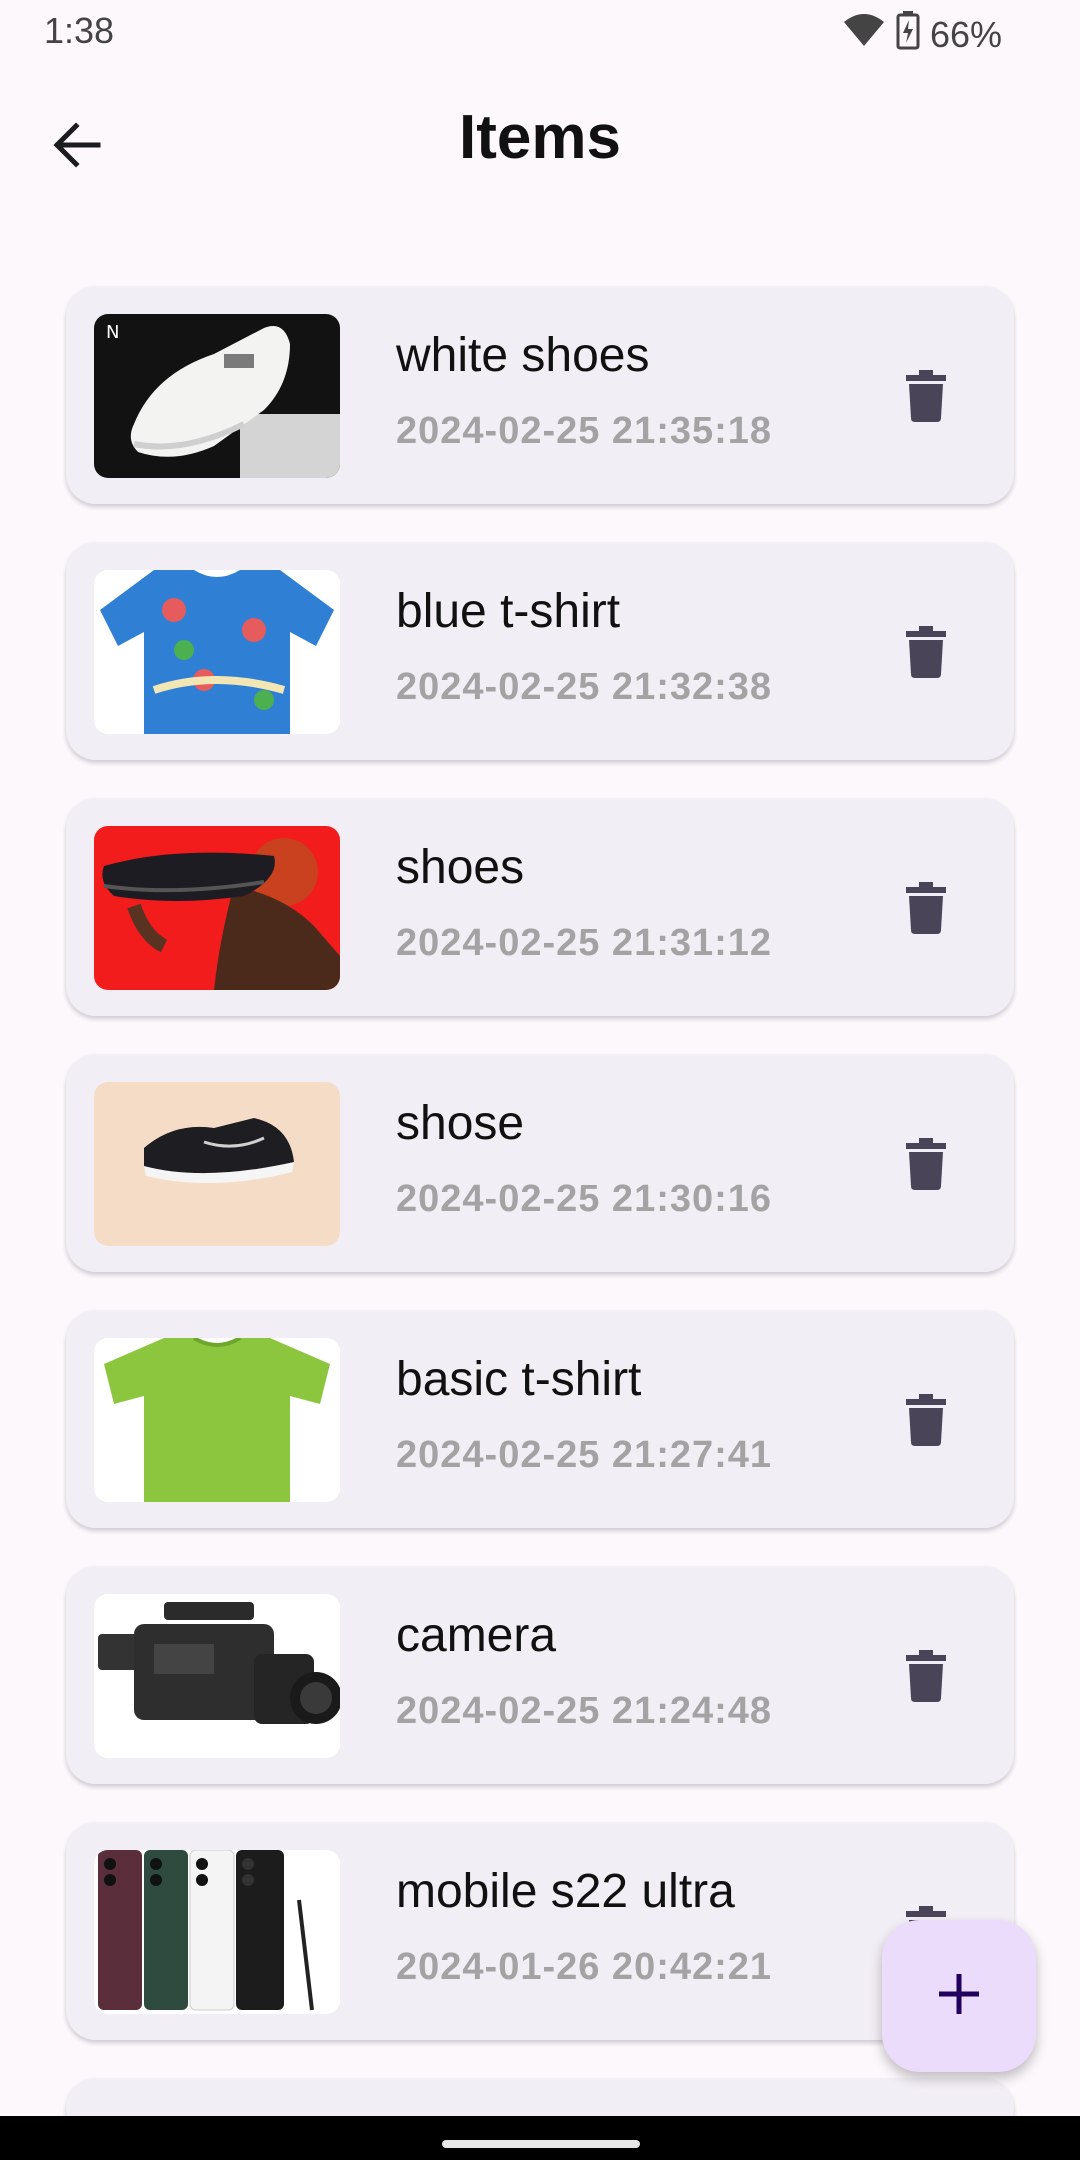  What do you see at coordinates (584, 943) in the screenshot?
I see `item-date: 2024-02-25 21:31:12` at bounding box center [584, 943].